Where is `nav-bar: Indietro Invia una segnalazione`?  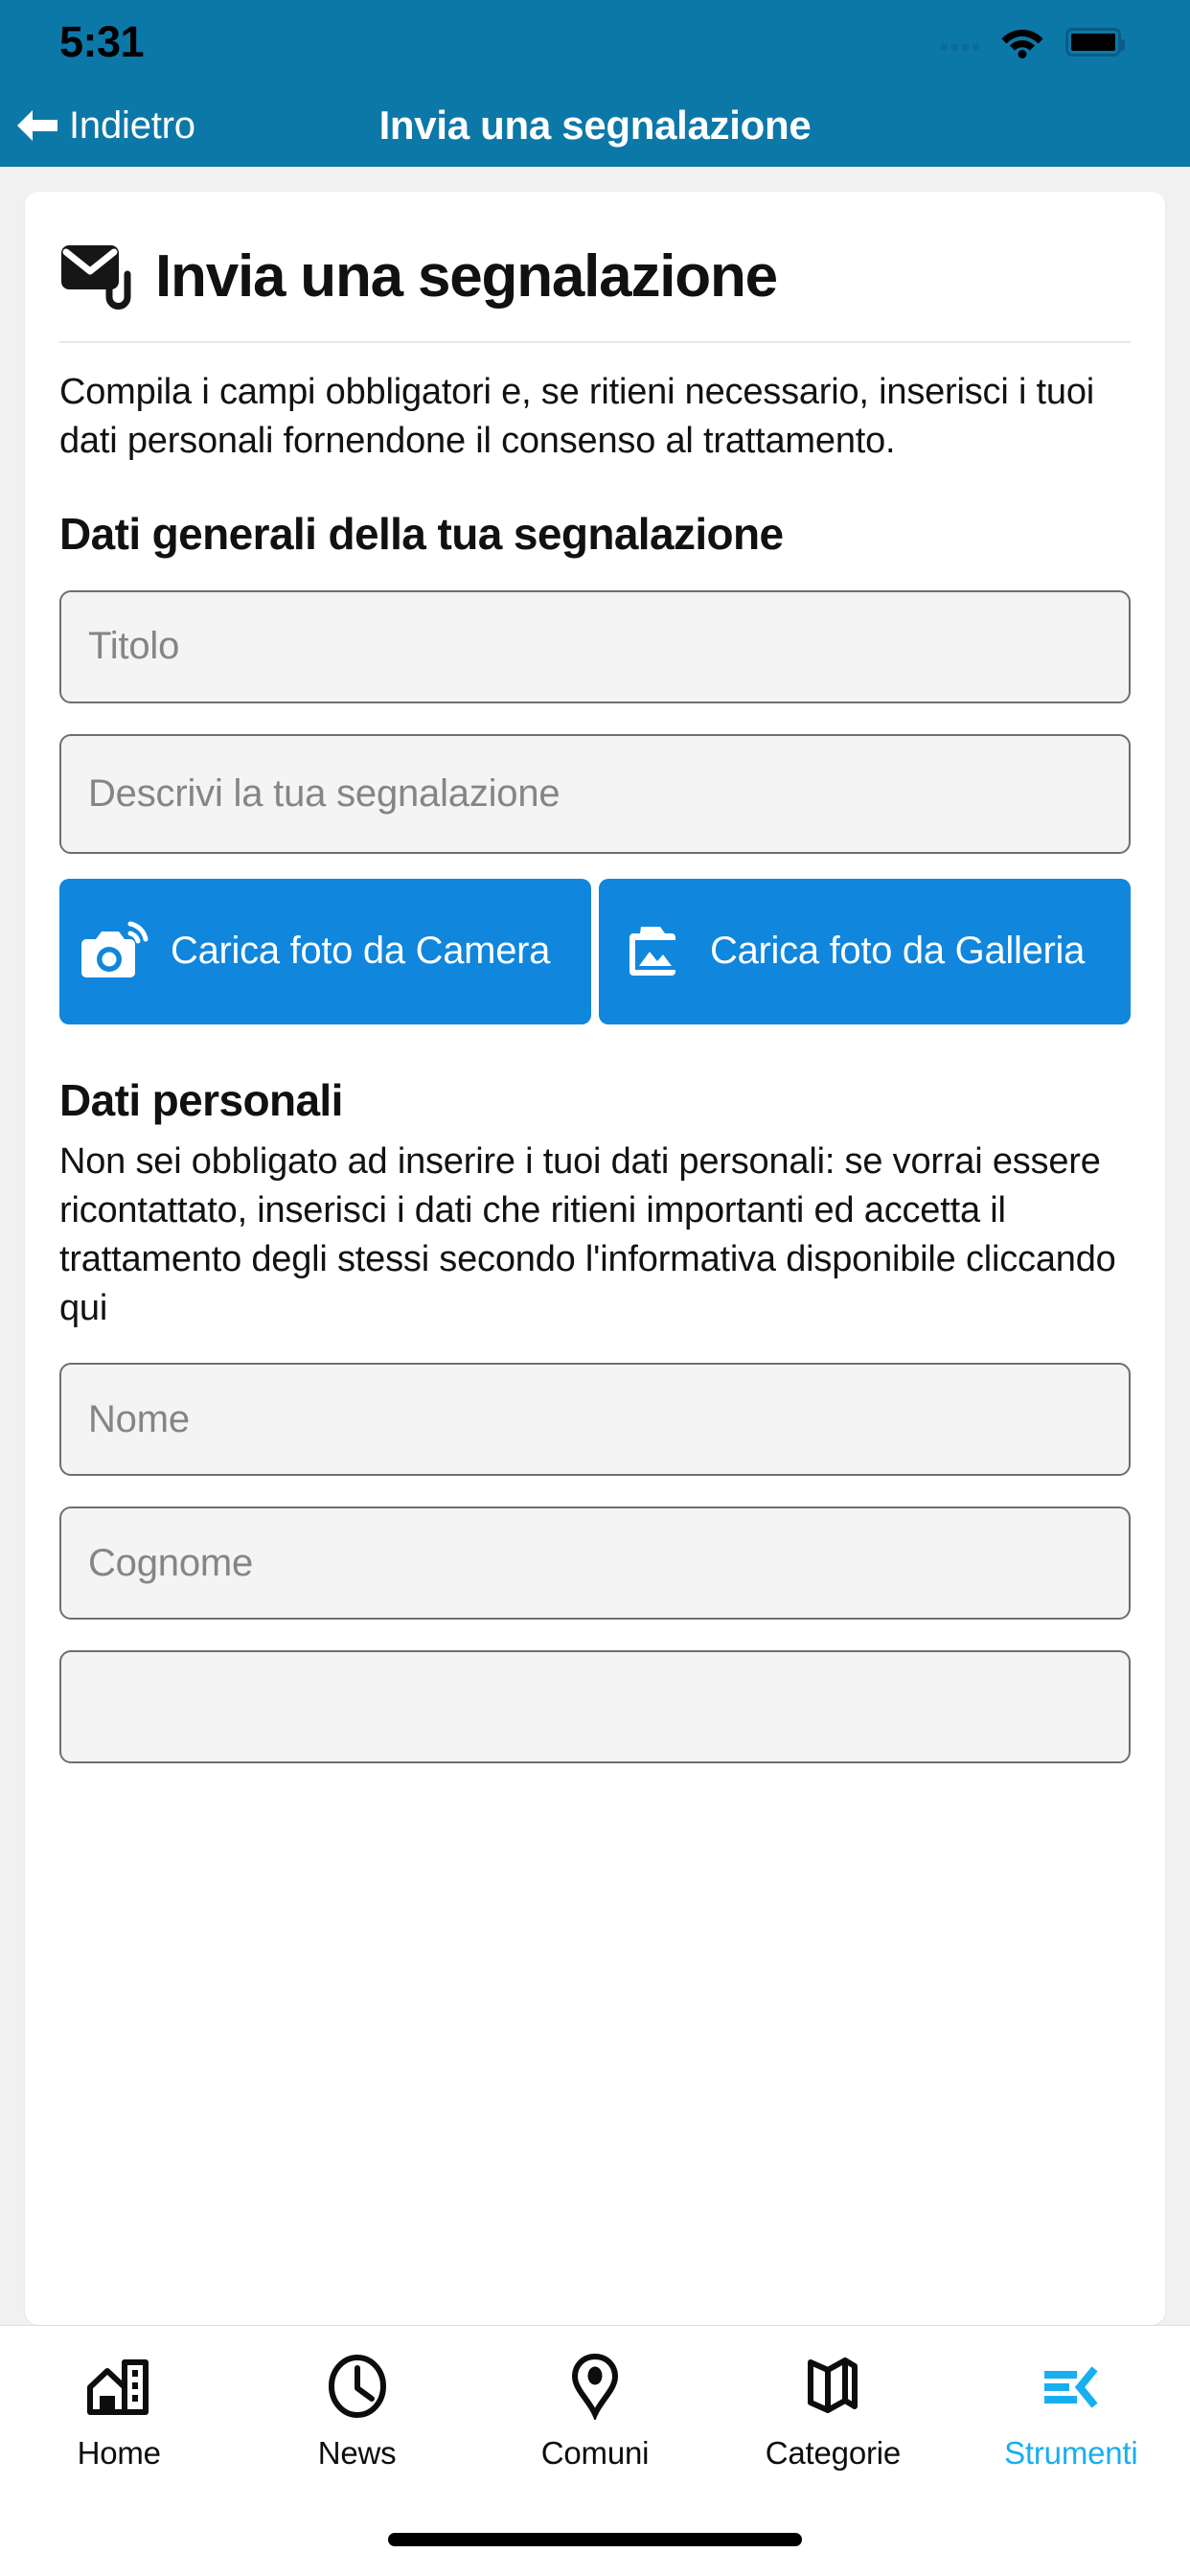
nav-bar: Indietro Invia una segnalazione is located at coordinates (595, 126).